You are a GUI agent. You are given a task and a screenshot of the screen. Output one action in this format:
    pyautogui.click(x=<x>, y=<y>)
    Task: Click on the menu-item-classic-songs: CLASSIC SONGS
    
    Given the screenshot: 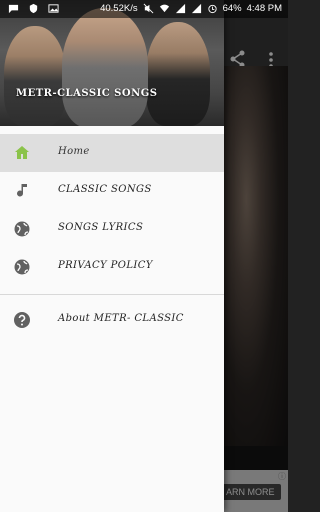 What is the action you would take?
    pyautogui.click(x=112, y=191)
    